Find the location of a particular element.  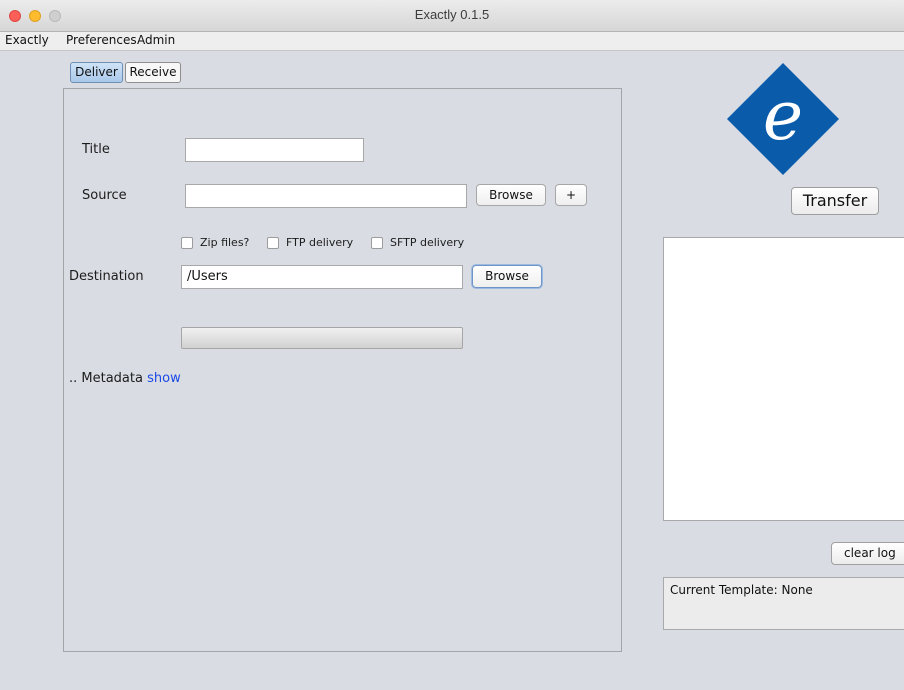

destination-browse-button: Browse is located at coordinates (507, 276).